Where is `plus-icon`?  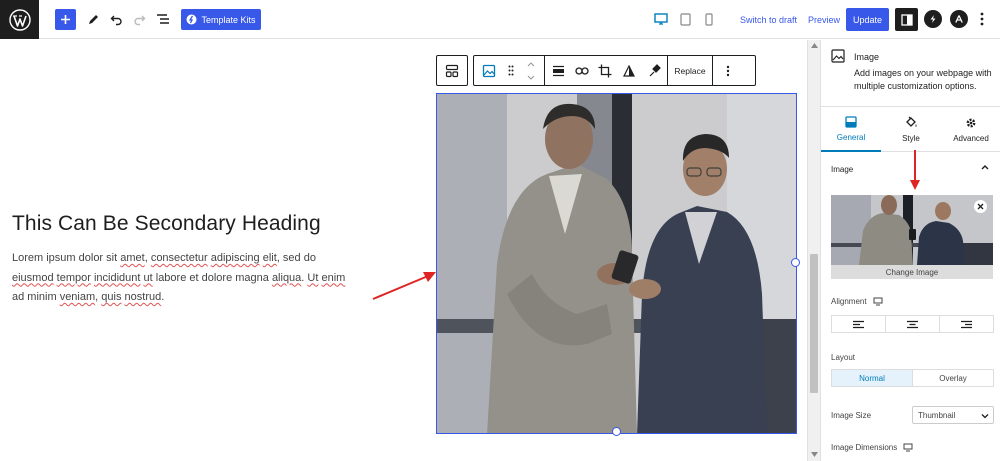
plus-icon is located at coordinates (65, 19).